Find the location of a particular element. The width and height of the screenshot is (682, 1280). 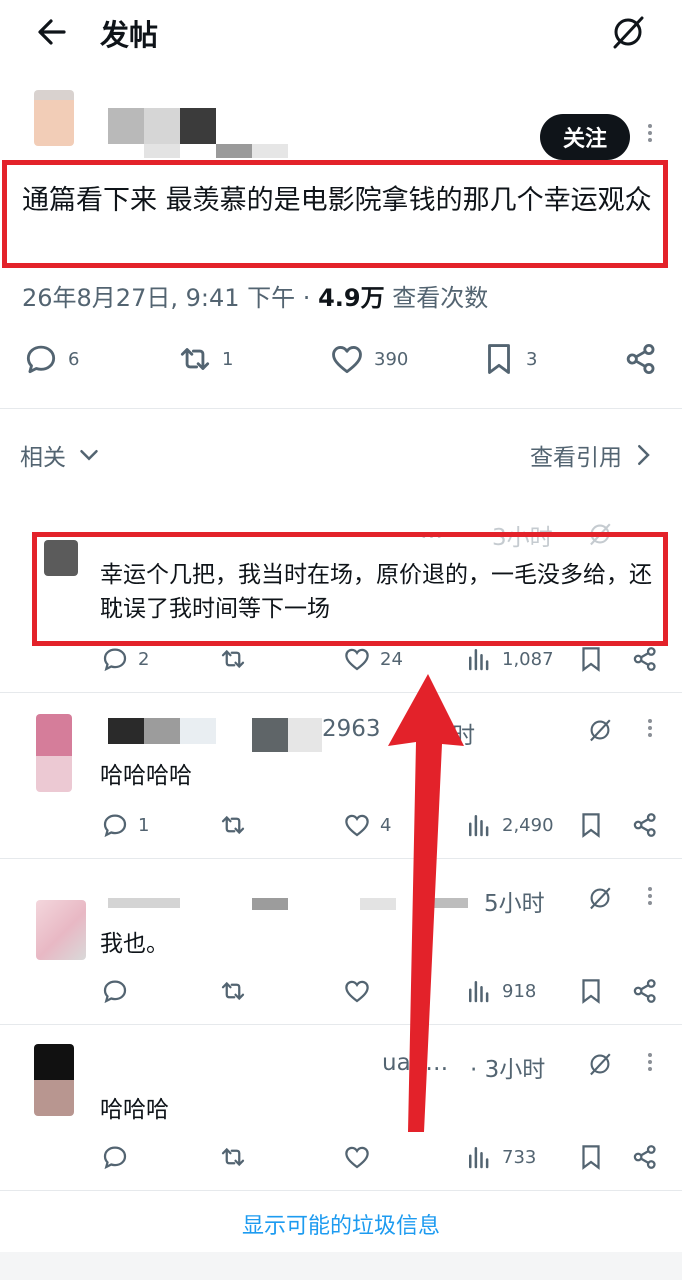

show-spam-link: 显示可能的垃圾信息 is located at coordinates (341, 1224).